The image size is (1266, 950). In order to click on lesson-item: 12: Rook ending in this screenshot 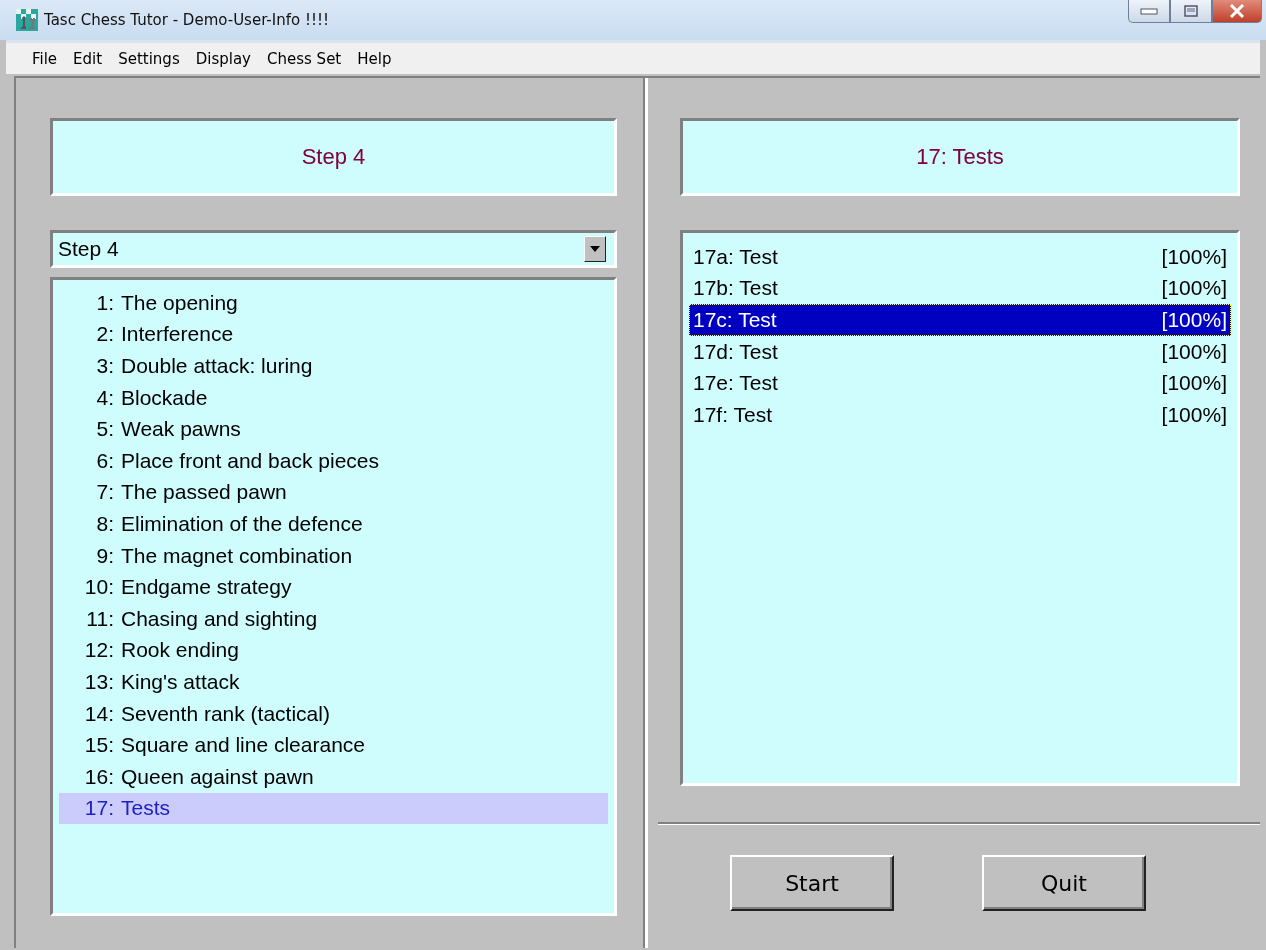, I will do `click(333, 650)`.